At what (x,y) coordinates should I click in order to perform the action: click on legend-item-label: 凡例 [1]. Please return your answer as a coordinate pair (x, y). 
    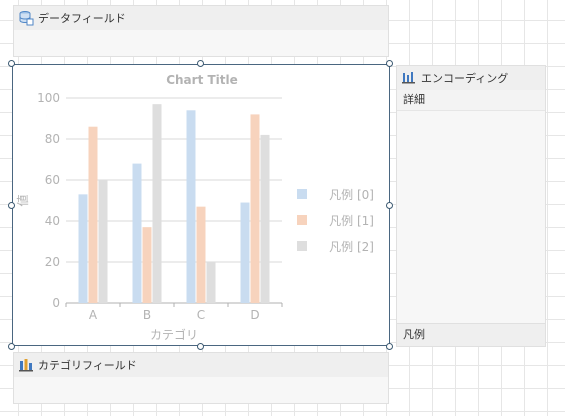
    Looking at the image, I should click on (351, 221).